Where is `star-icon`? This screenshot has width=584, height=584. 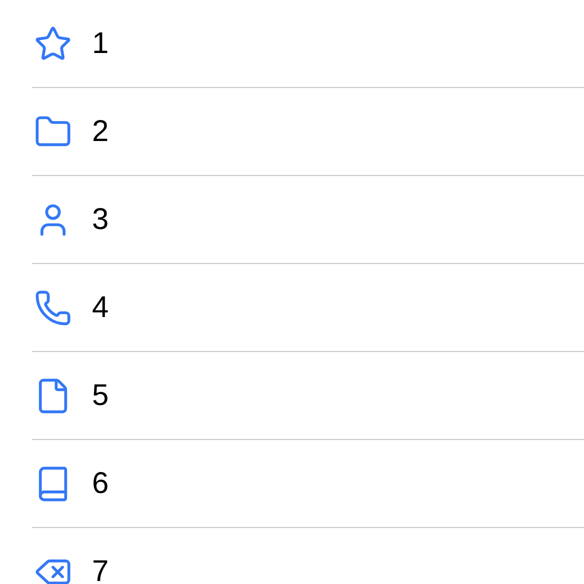
star-icon is located at coordinates (53, 43).